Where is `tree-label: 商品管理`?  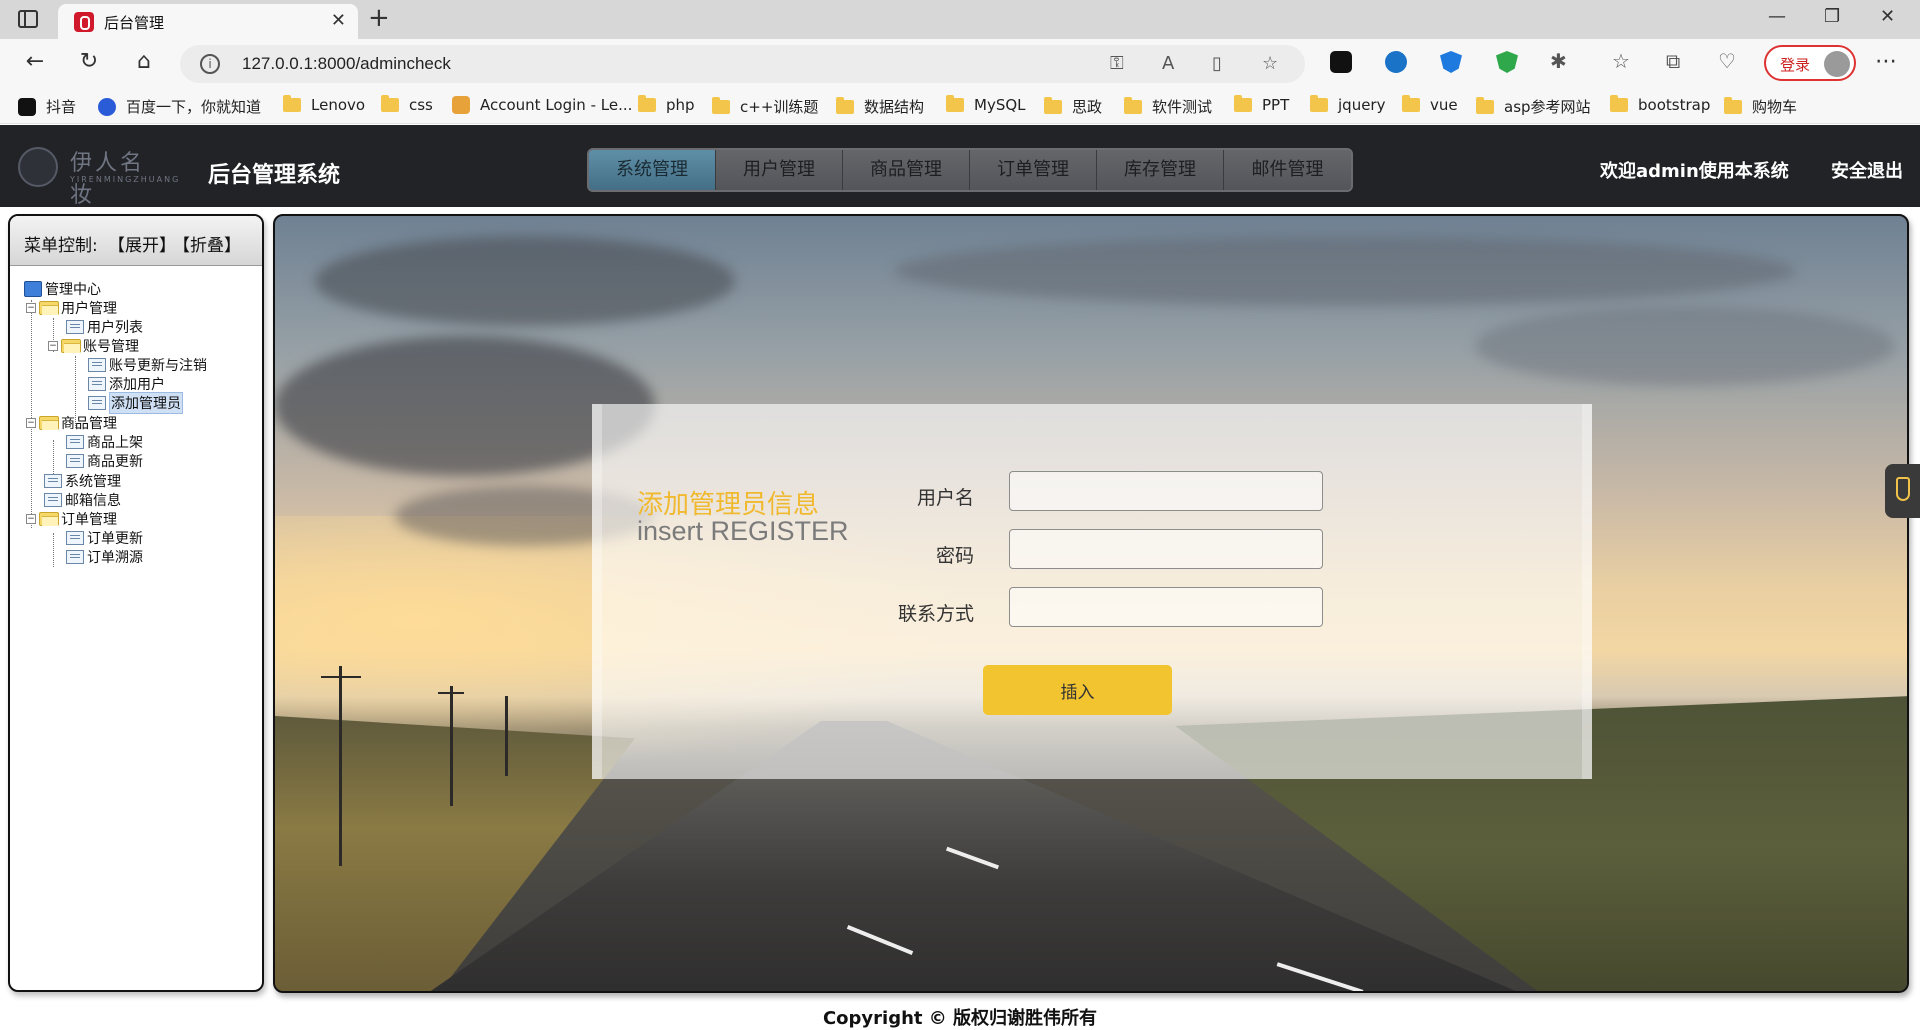
tree-label: 商品管理 is located at coordinates (89, 424).